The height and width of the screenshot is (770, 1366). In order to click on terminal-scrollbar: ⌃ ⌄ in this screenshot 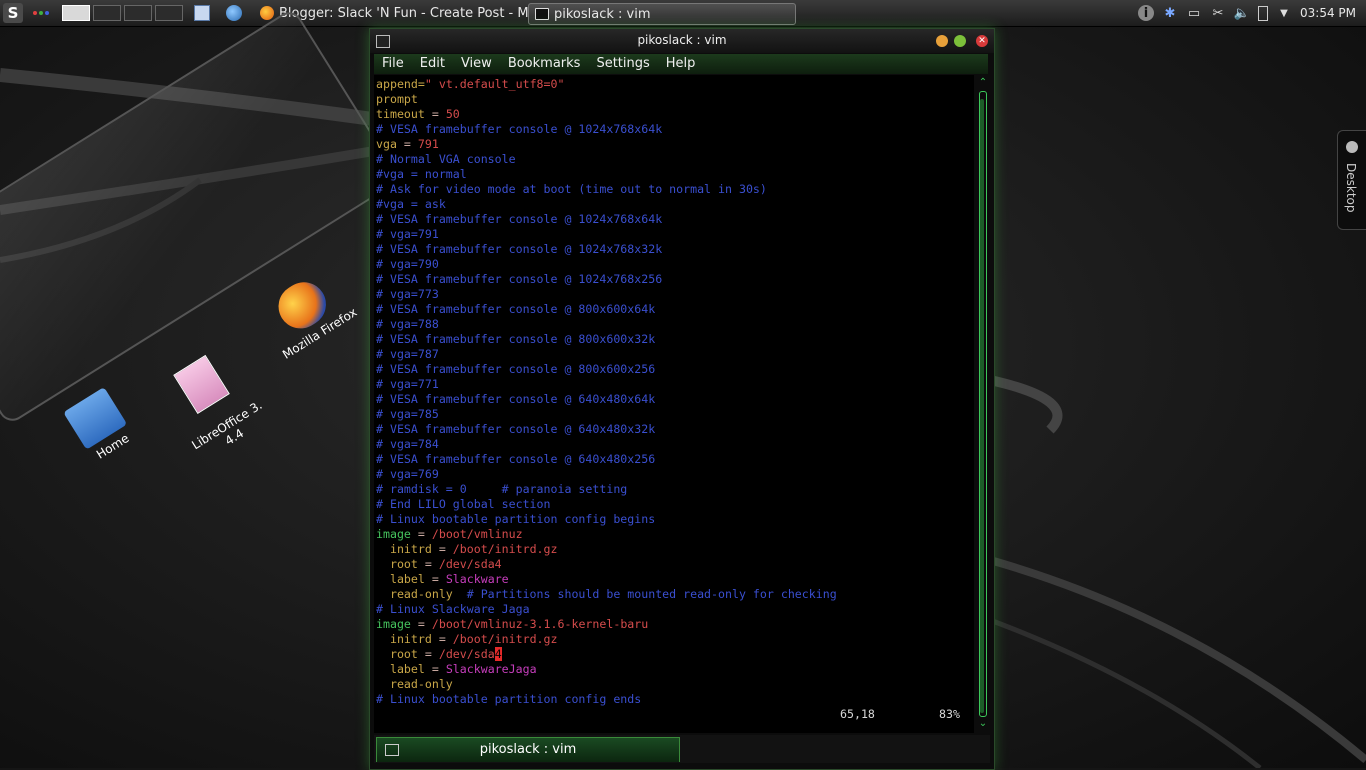, I will do `click(983, 404)`.